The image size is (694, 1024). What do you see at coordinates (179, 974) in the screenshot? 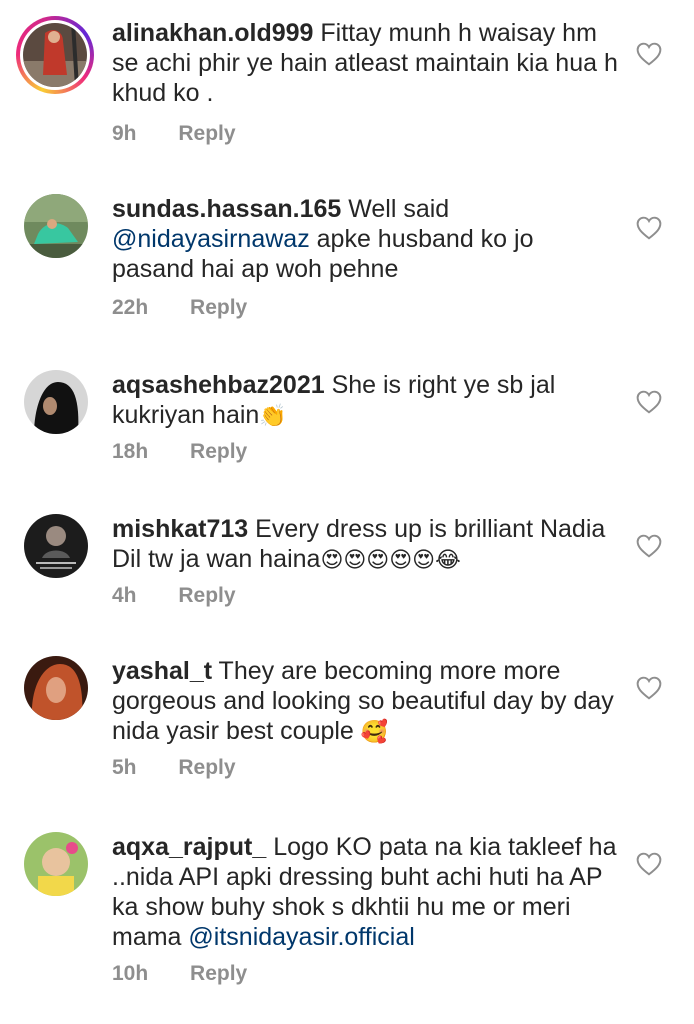
I see `comment-meta: 10h Reply` at bounding box center [179, 974].